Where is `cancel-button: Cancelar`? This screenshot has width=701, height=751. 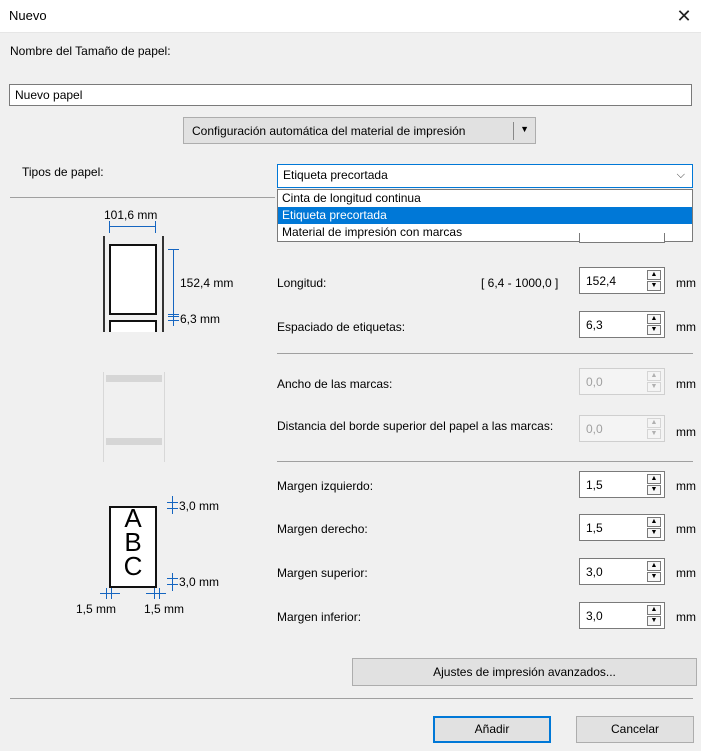
cancel-button: Cancelar is located at coordinates (635, 729).